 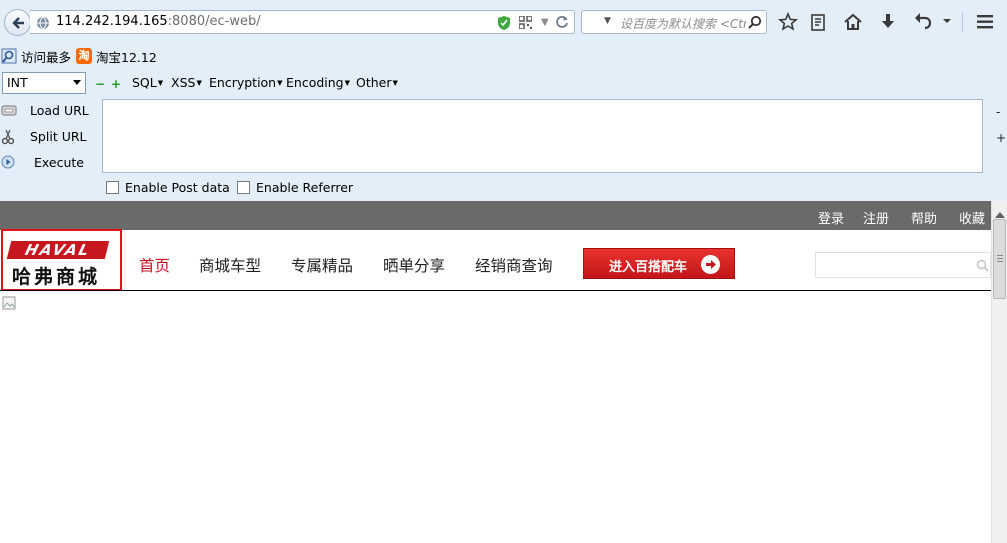 I want to click on nav-divider, so click(x=495, y=290).